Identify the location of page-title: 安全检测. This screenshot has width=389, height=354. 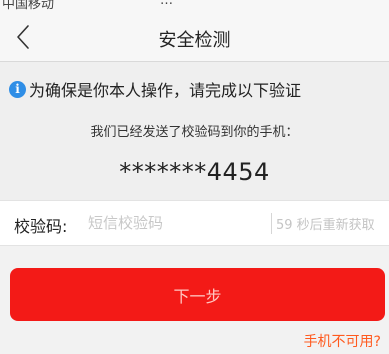
(194, 40).